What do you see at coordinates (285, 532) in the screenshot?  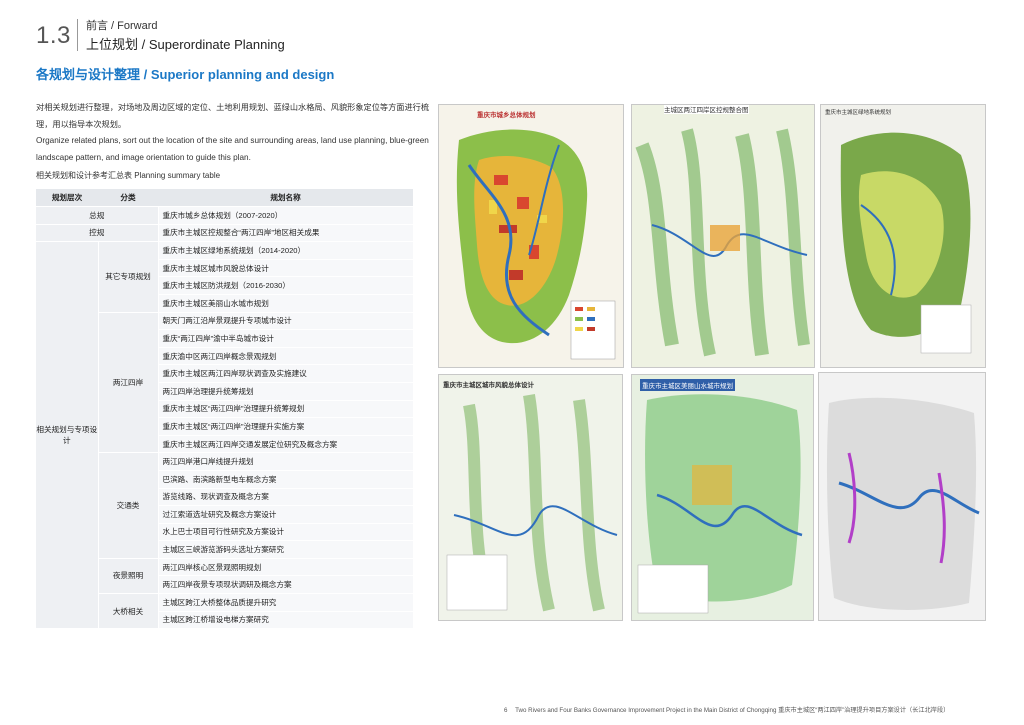 I see `plan-name-cell: 水上巴士项目可行性研究及方案设计` at bounding box center [285, 532].